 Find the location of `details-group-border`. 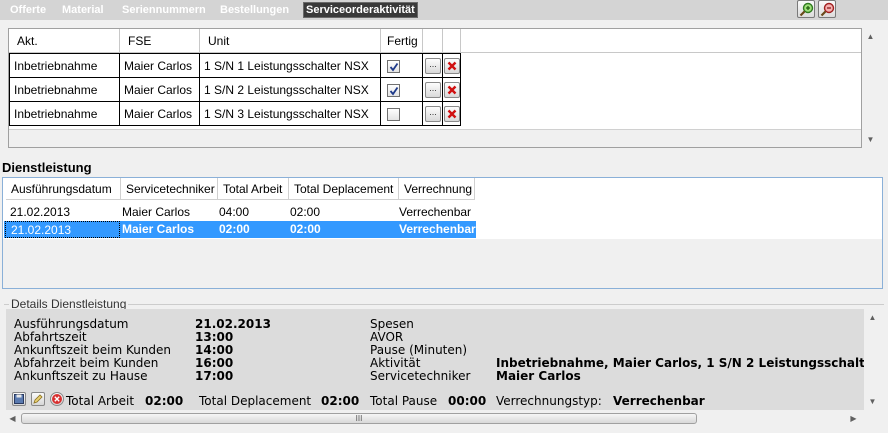

details-group-border is located at coordinates (444, 304).